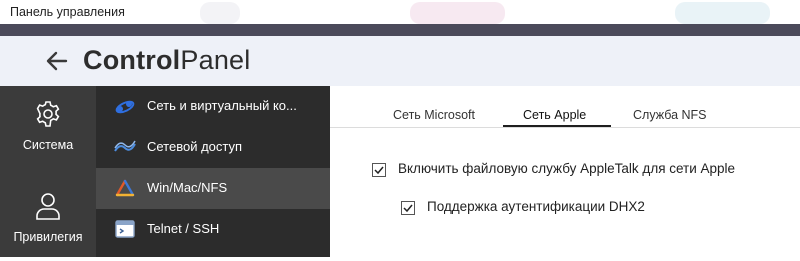  What do you see at coordinates (48, 237) in the screenshot?
I see `rail-item-label: Привилегия` at bounding box center [48, 237].